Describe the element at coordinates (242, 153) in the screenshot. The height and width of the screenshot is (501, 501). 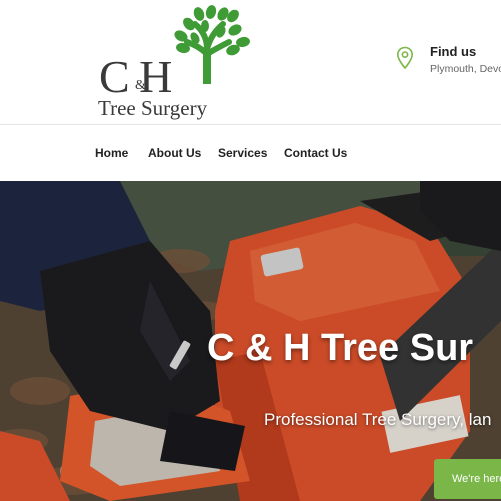
I see `nav-item-services: Services` at that location.